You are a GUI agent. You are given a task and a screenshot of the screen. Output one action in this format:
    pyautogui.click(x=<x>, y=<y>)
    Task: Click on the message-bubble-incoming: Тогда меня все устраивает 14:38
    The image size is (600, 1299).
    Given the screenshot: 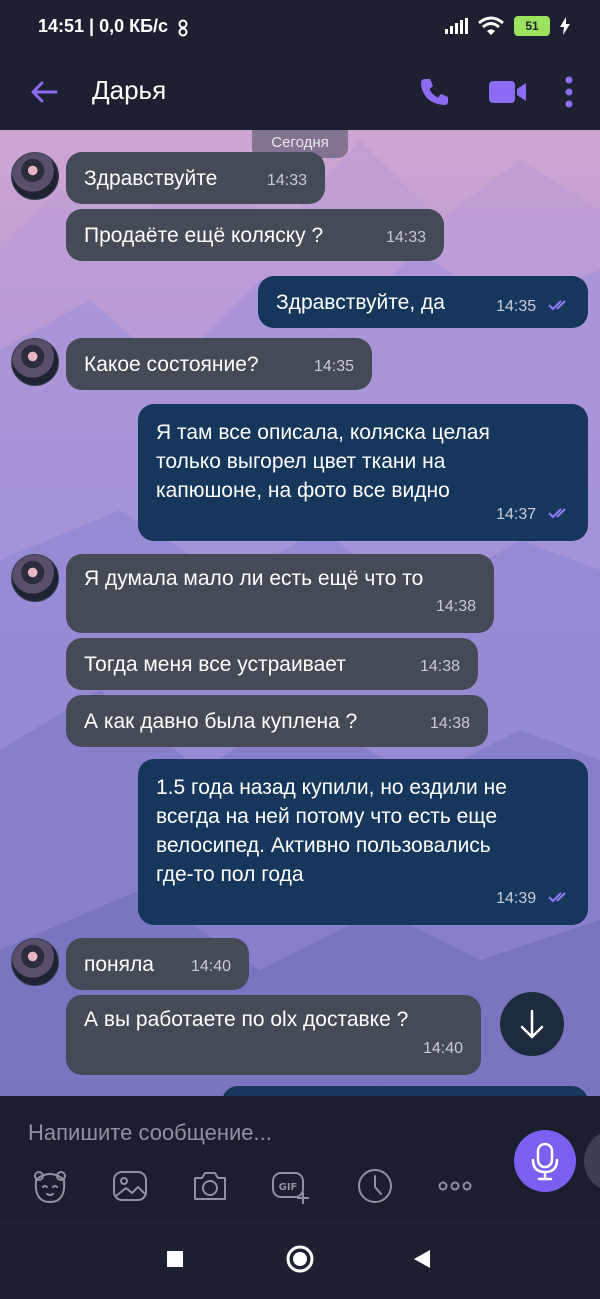 What is the action you would take?
    pyautogui.click(x=272, y=664)
    